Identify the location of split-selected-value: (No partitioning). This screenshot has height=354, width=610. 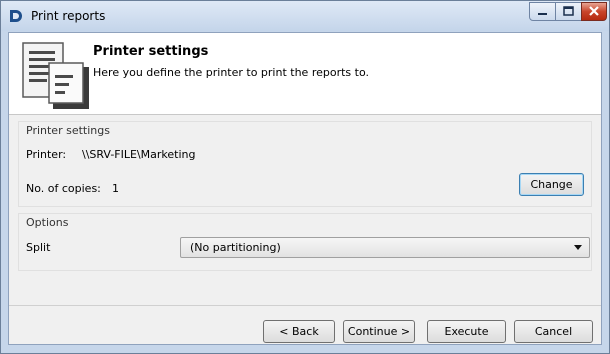
(235, 247).